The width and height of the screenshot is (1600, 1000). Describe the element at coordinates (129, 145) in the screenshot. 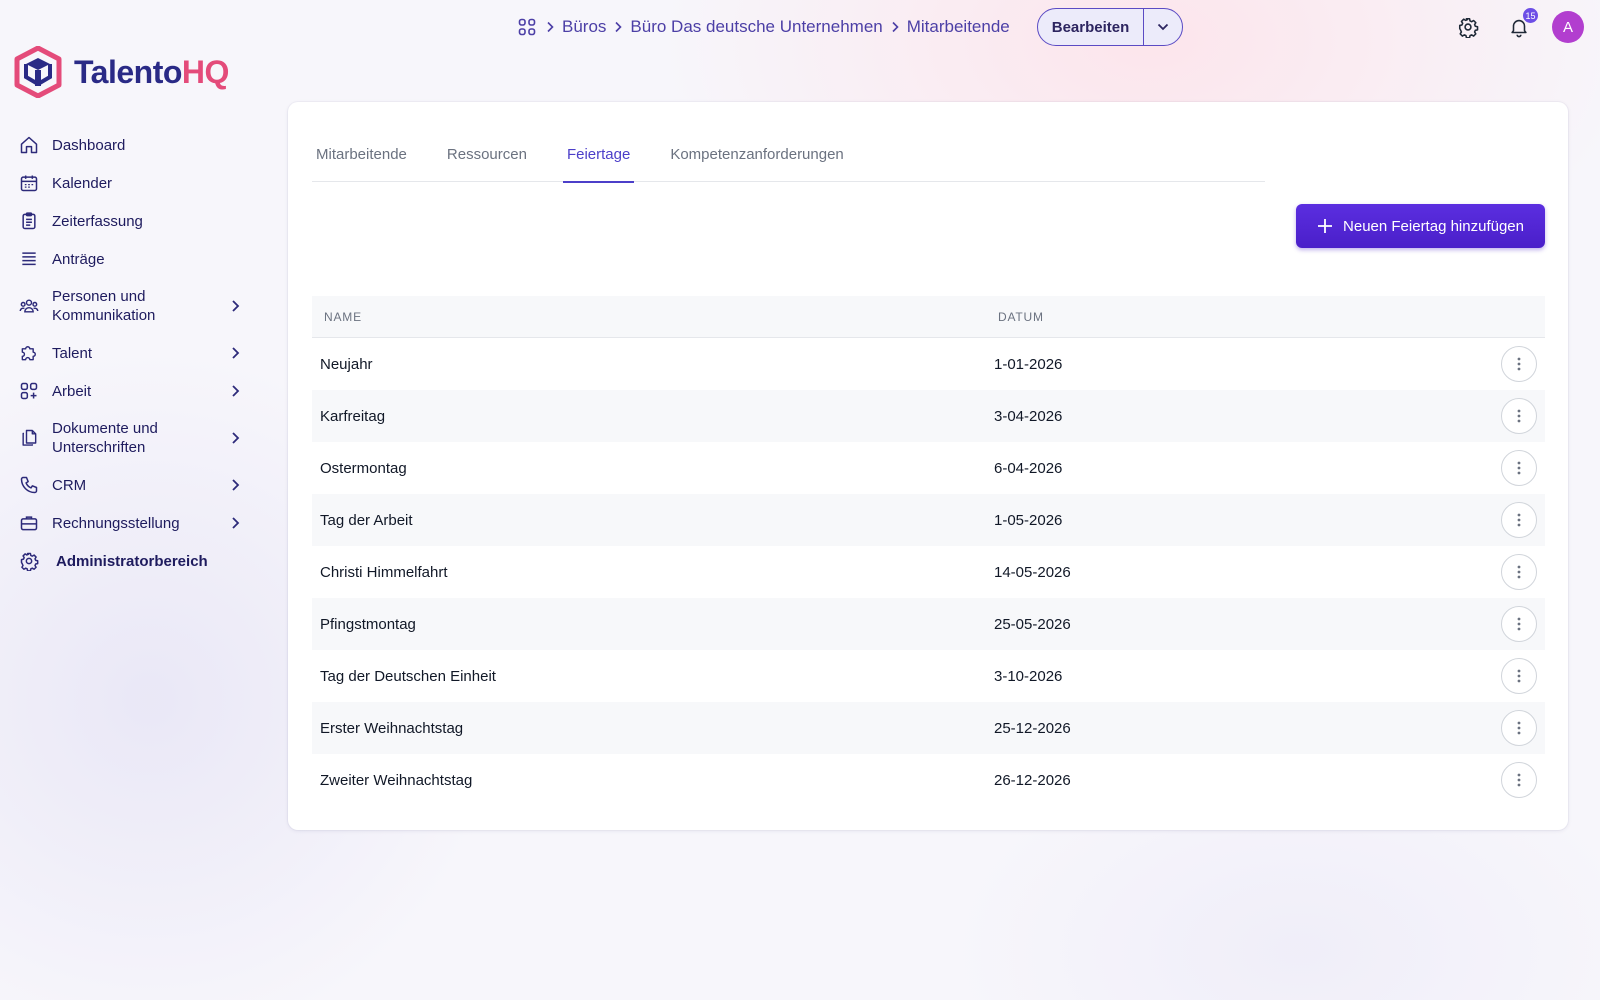

I see `sidebar-item-dashboard: Dashboard` at that location.